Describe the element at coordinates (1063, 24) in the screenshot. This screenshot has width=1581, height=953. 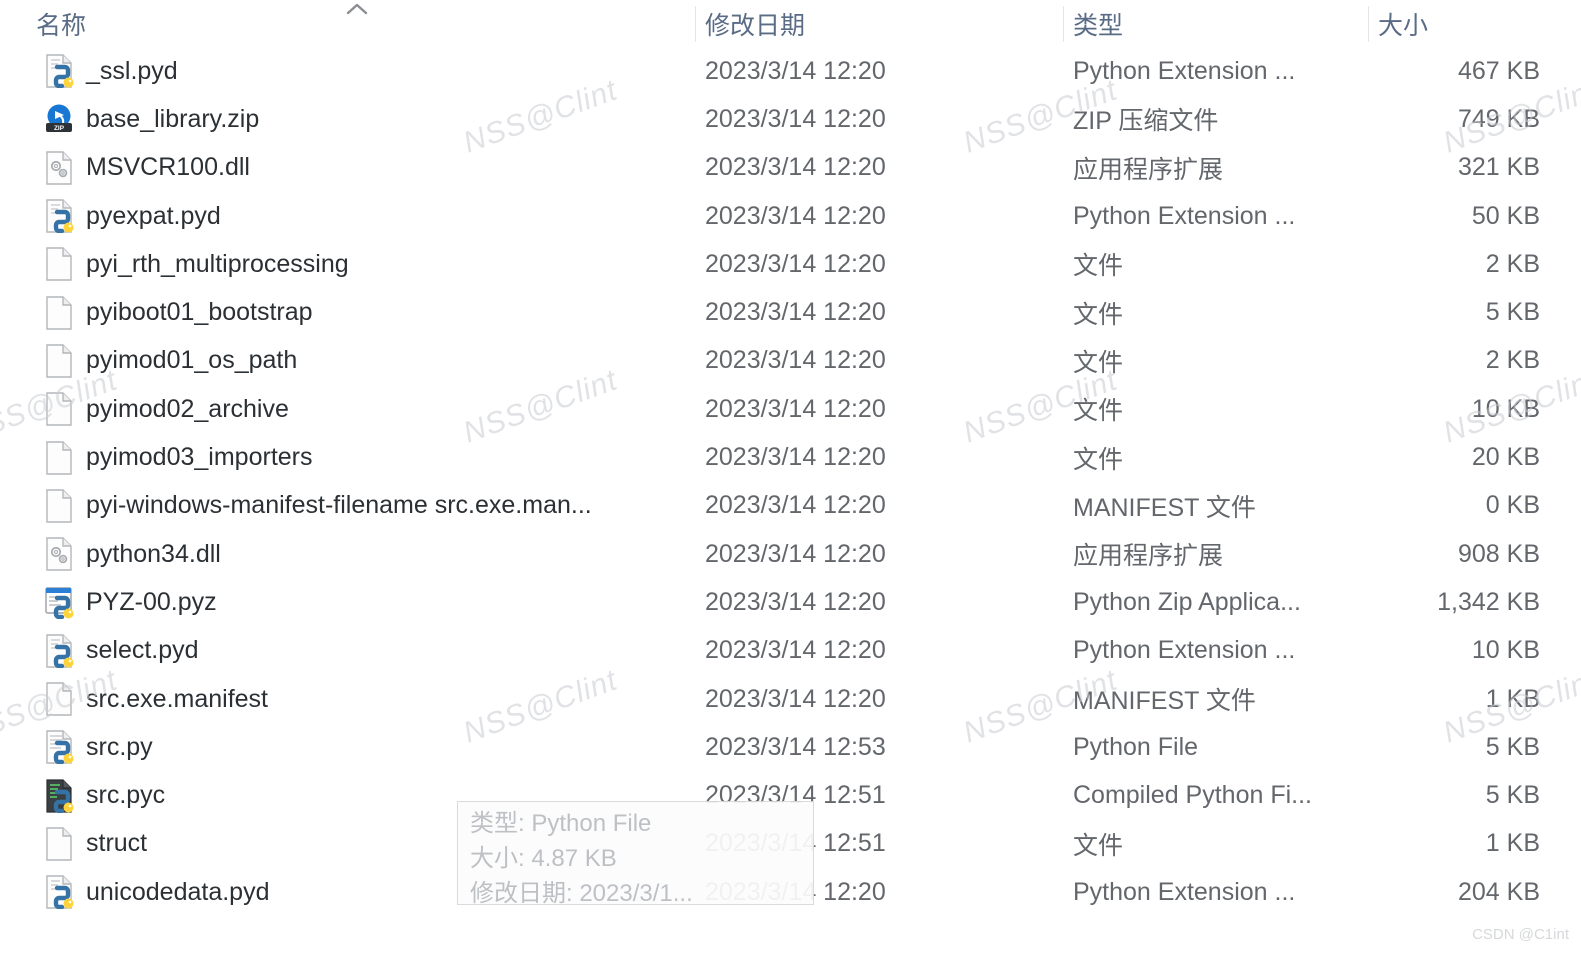
I see `column-divider-date-type` at that location.